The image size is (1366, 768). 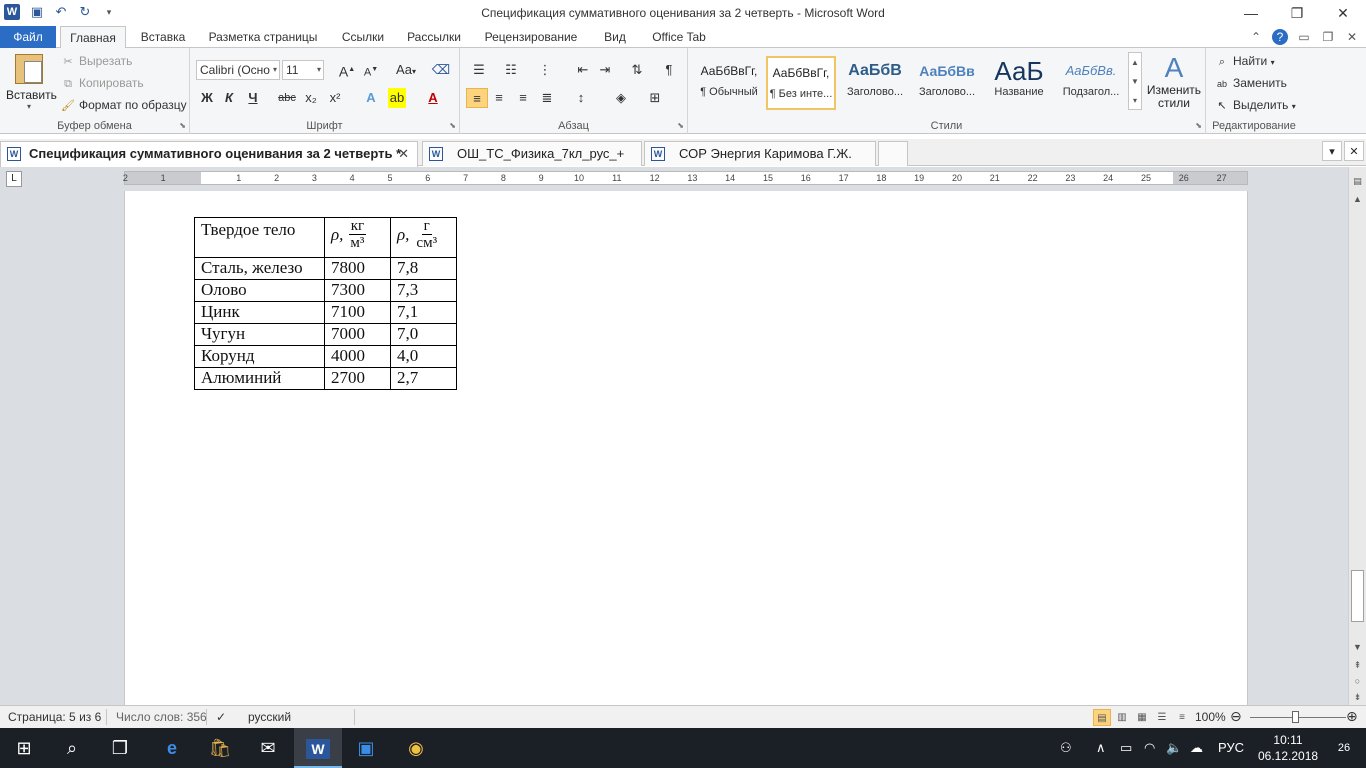 What do you see at coordinates (229, 98) in the screenshot?
I see `italic-button: К` at bounding box center [229, 98].